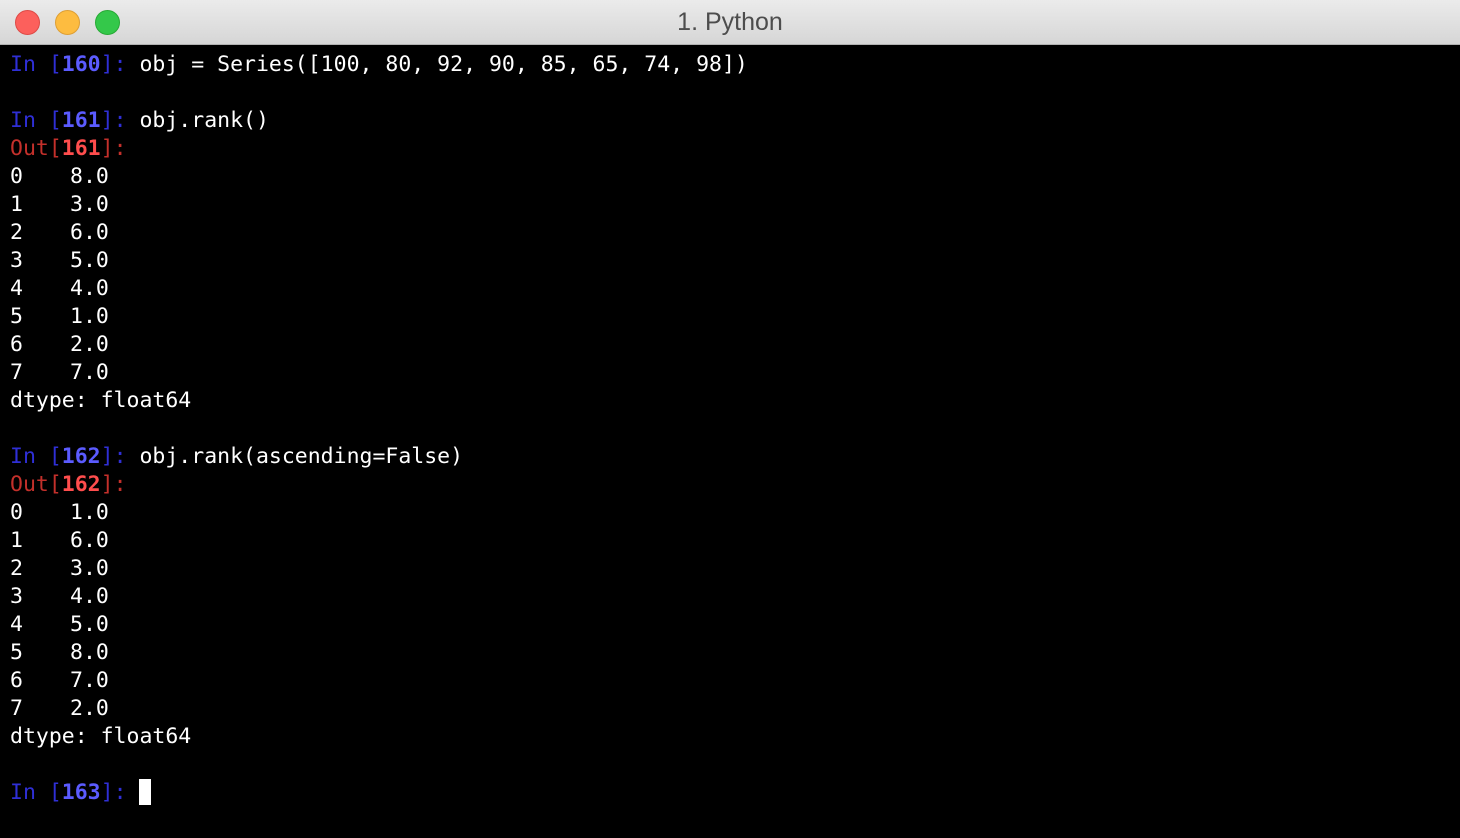 The image size is (1460, 838). I want to click on in-prompt-number: 162, so click(81, 456).